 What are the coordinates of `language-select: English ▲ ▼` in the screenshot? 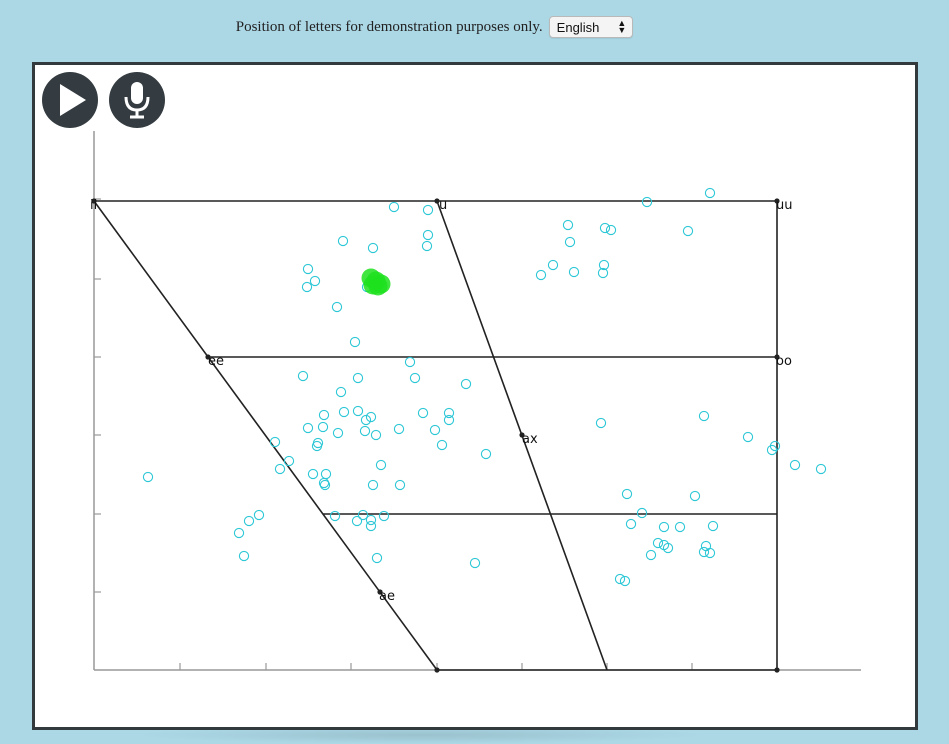 It's located at (591, 27).